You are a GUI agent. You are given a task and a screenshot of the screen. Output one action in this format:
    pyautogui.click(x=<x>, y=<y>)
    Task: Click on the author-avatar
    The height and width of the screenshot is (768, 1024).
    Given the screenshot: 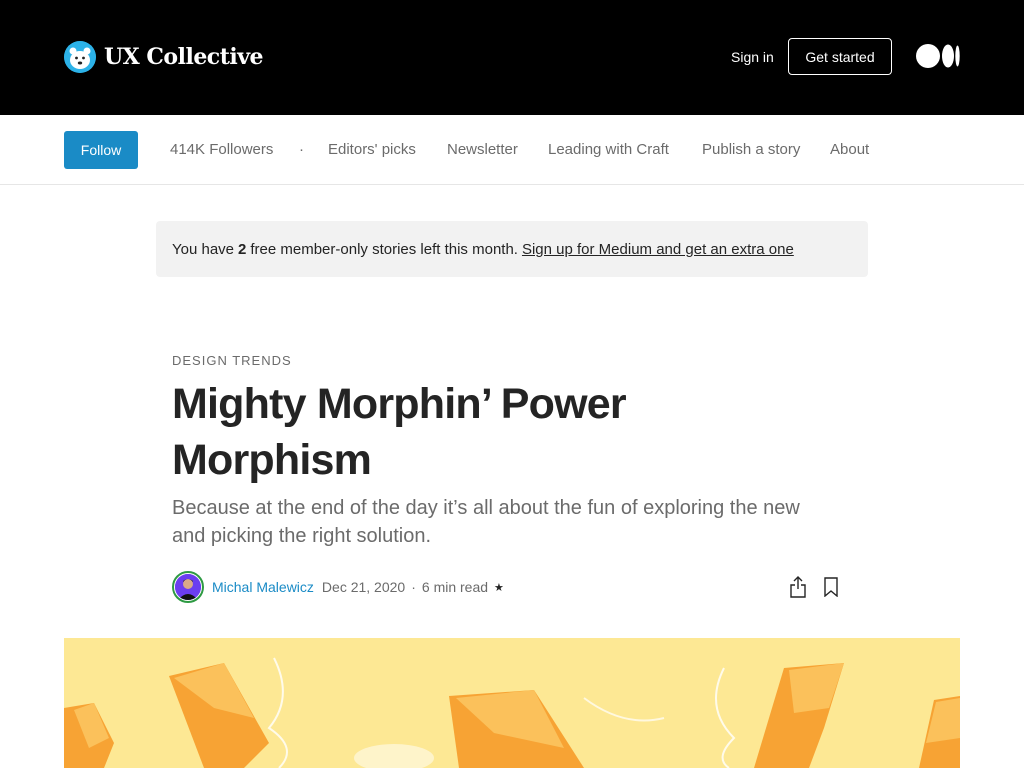 What is the action you would take?
    pyautogui.click(x=188, y=587)
    